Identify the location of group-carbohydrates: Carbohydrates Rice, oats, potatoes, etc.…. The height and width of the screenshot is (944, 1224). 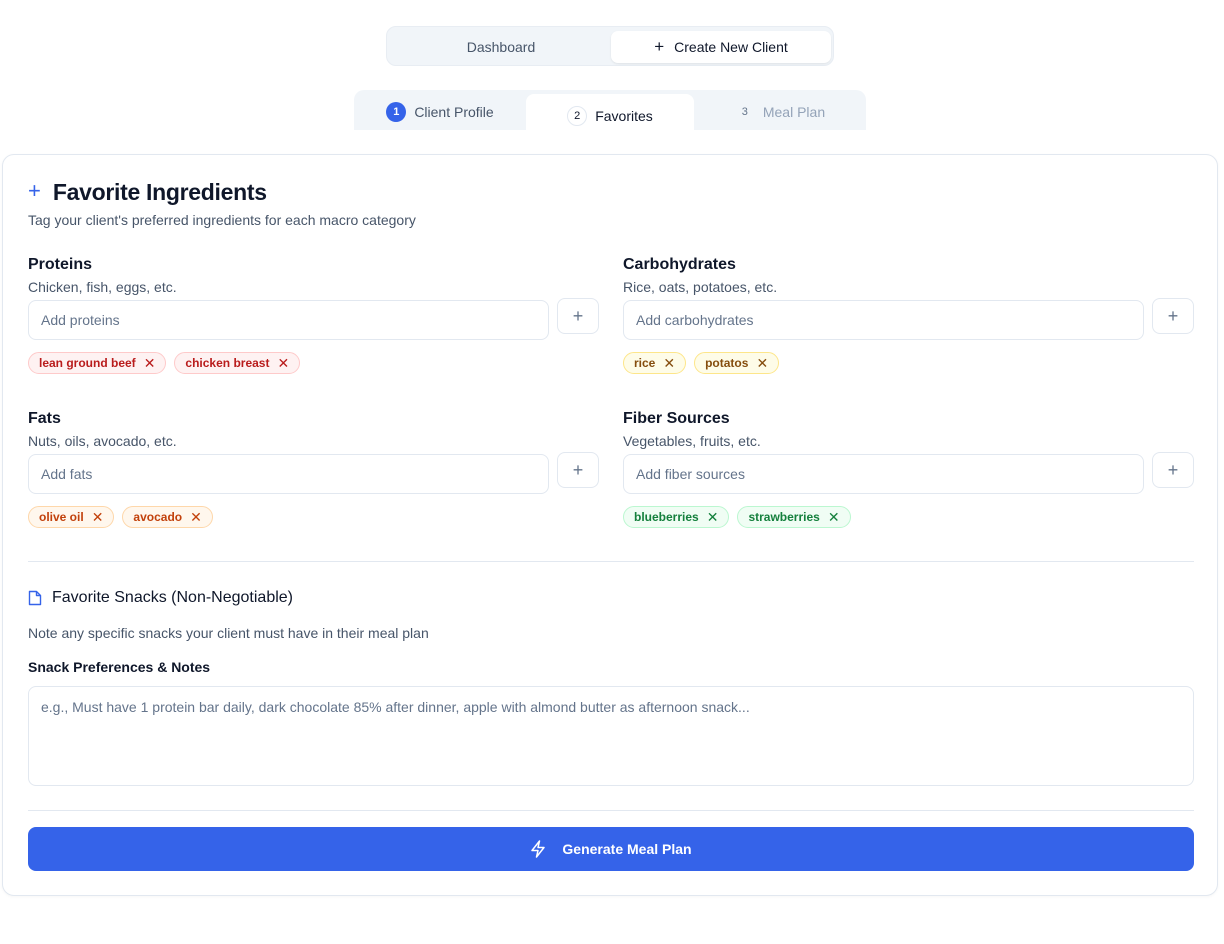
(908, 315).